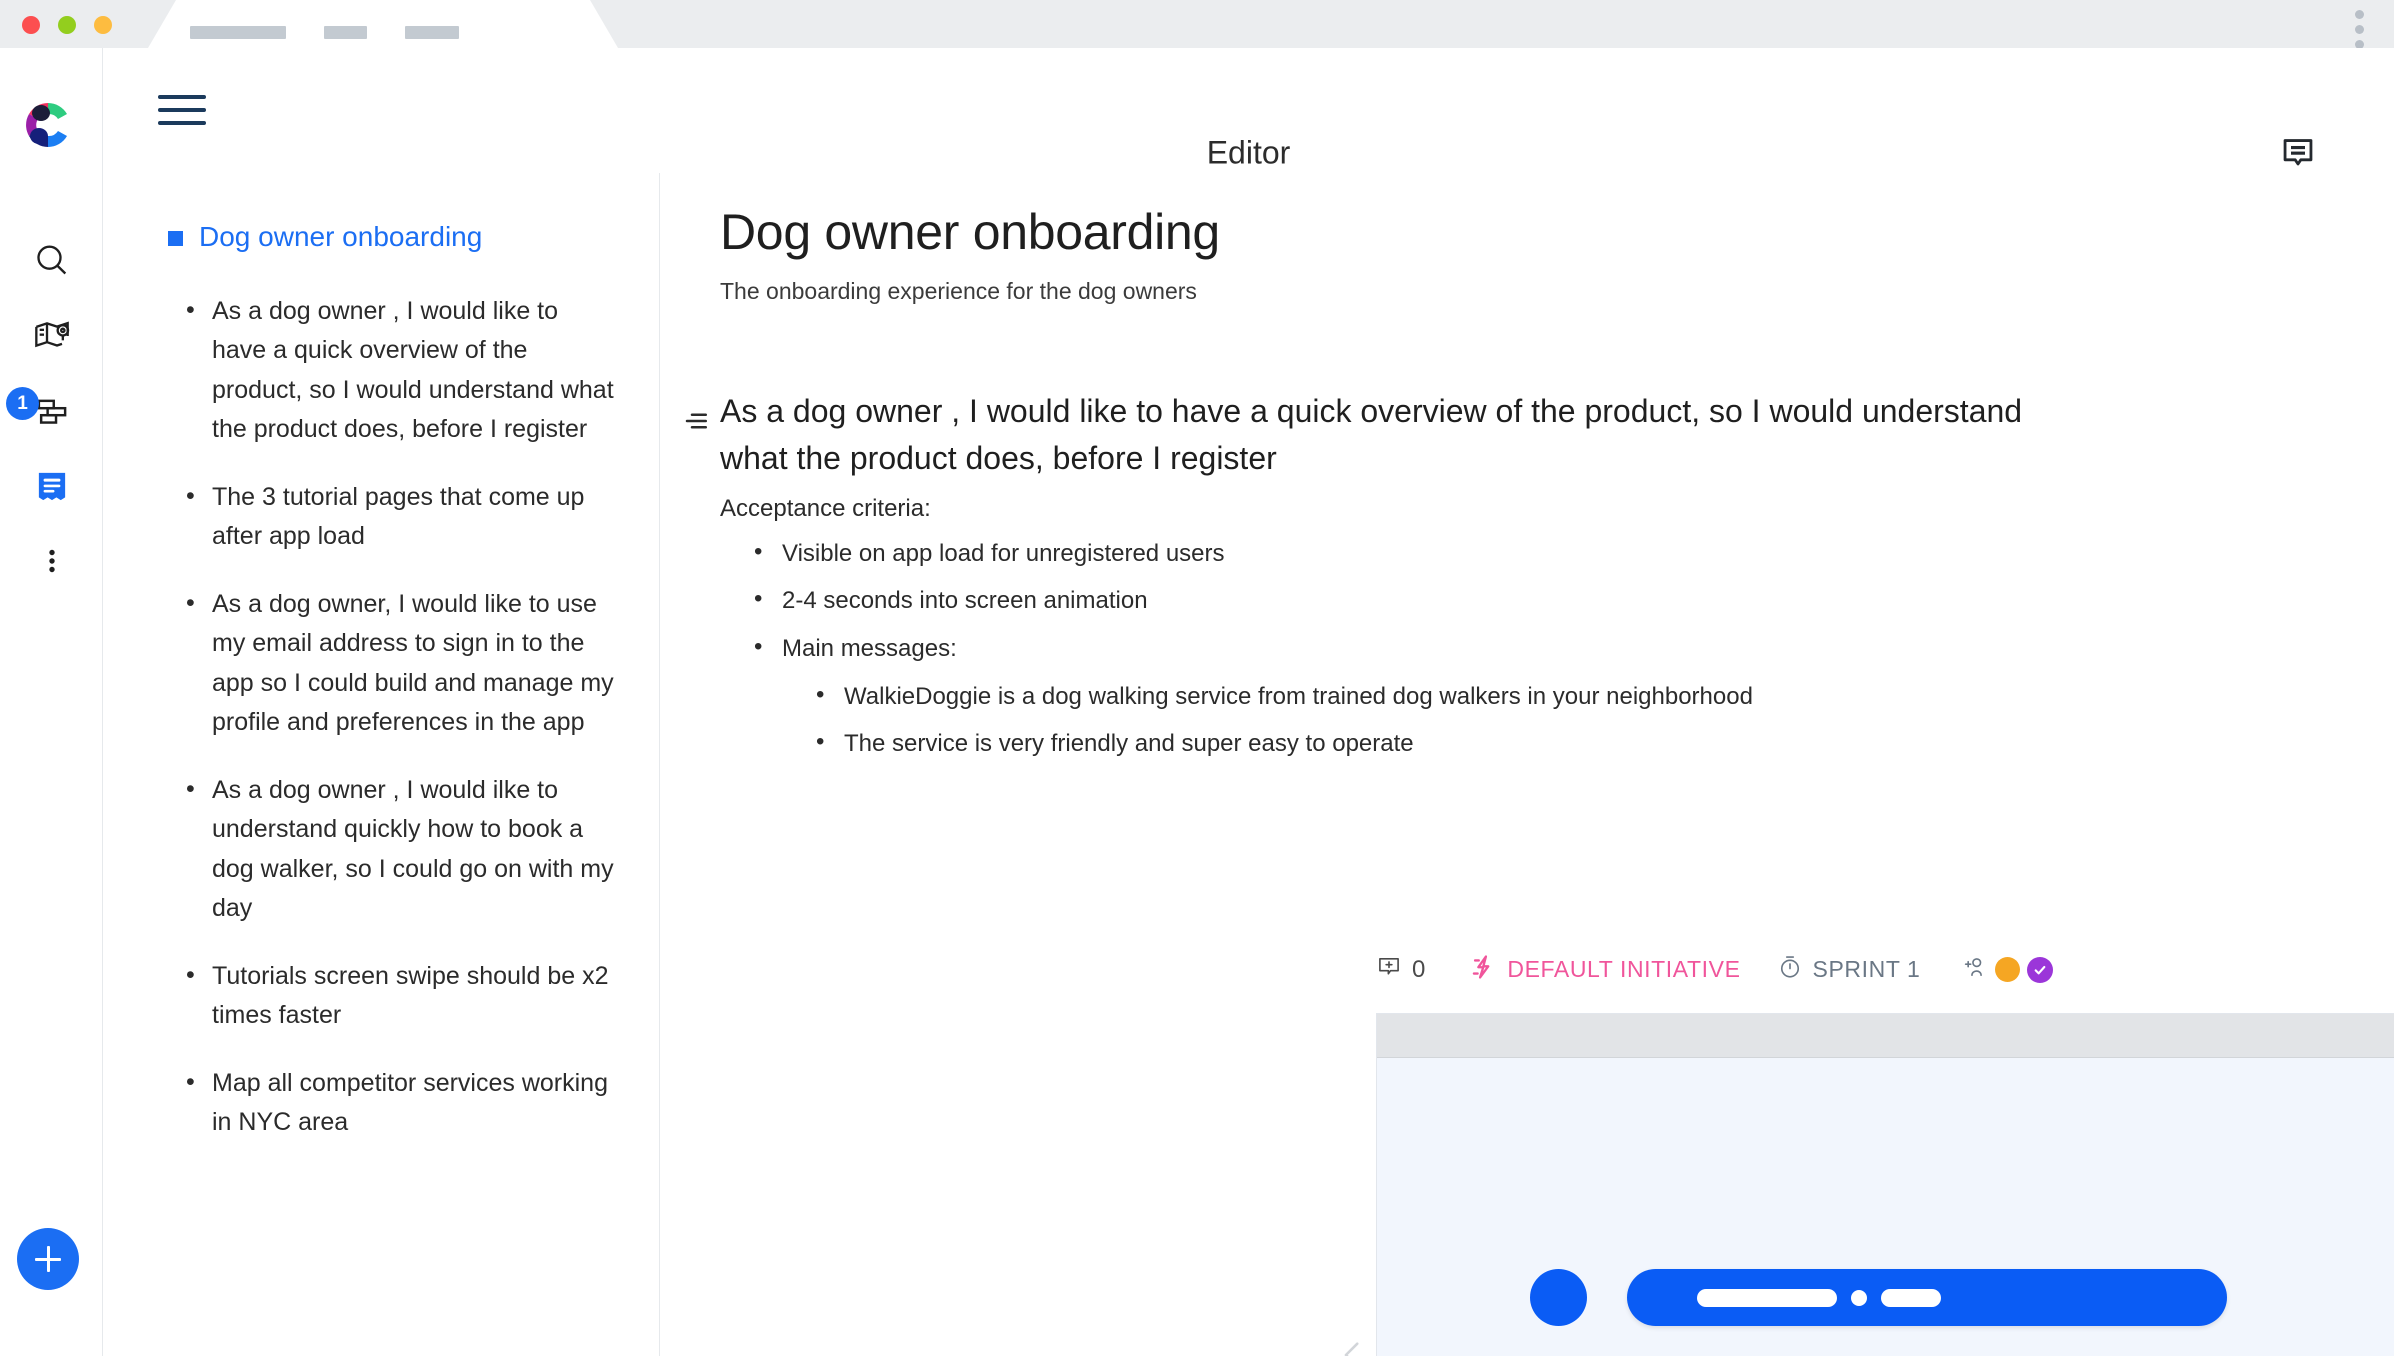  Describe the element at coordinates (1353, 1347) in the screenshot. I see `chevron-left-icon` at that location.